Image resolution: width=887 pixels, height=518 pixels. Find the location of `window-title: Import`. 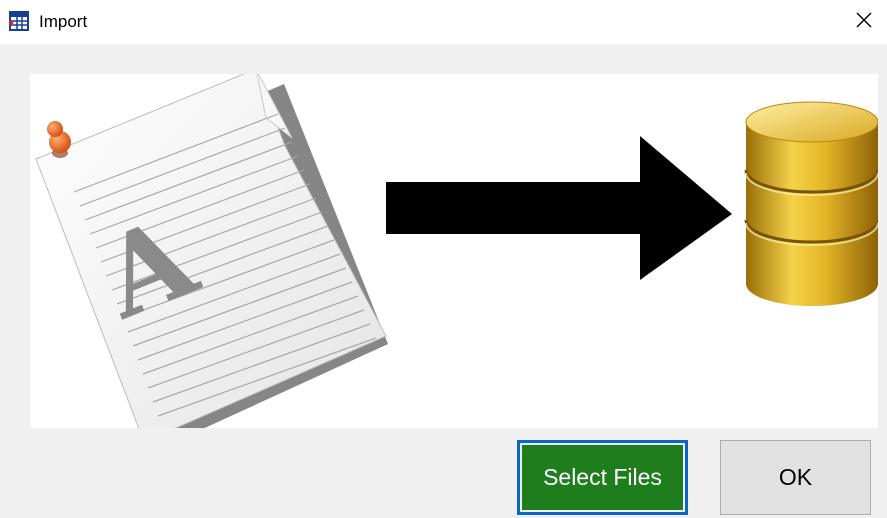

window-title: Import is located at coordinates (63, 21).